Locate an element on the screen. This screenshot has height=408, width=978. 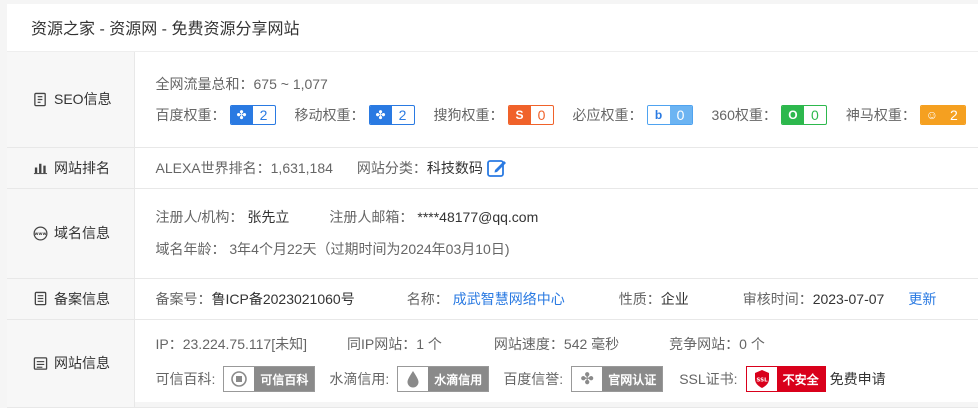
shenma-weight-label: 神马权重： is located at coordinates (881, 115).